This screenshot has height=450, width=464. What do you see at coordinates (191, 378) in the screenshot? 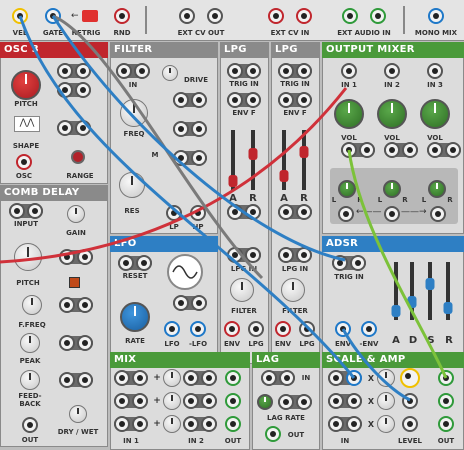
I see `mix-row1-jack-c` at bounding box center [191, 378].